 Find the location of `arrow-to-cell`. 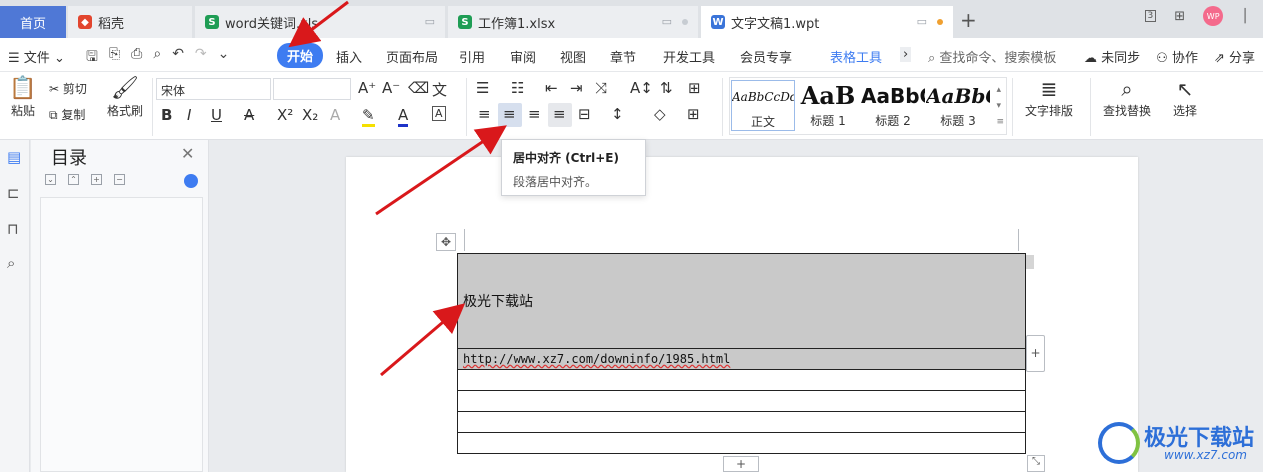

arrow-to-cell is located at coordinates (423, 340).